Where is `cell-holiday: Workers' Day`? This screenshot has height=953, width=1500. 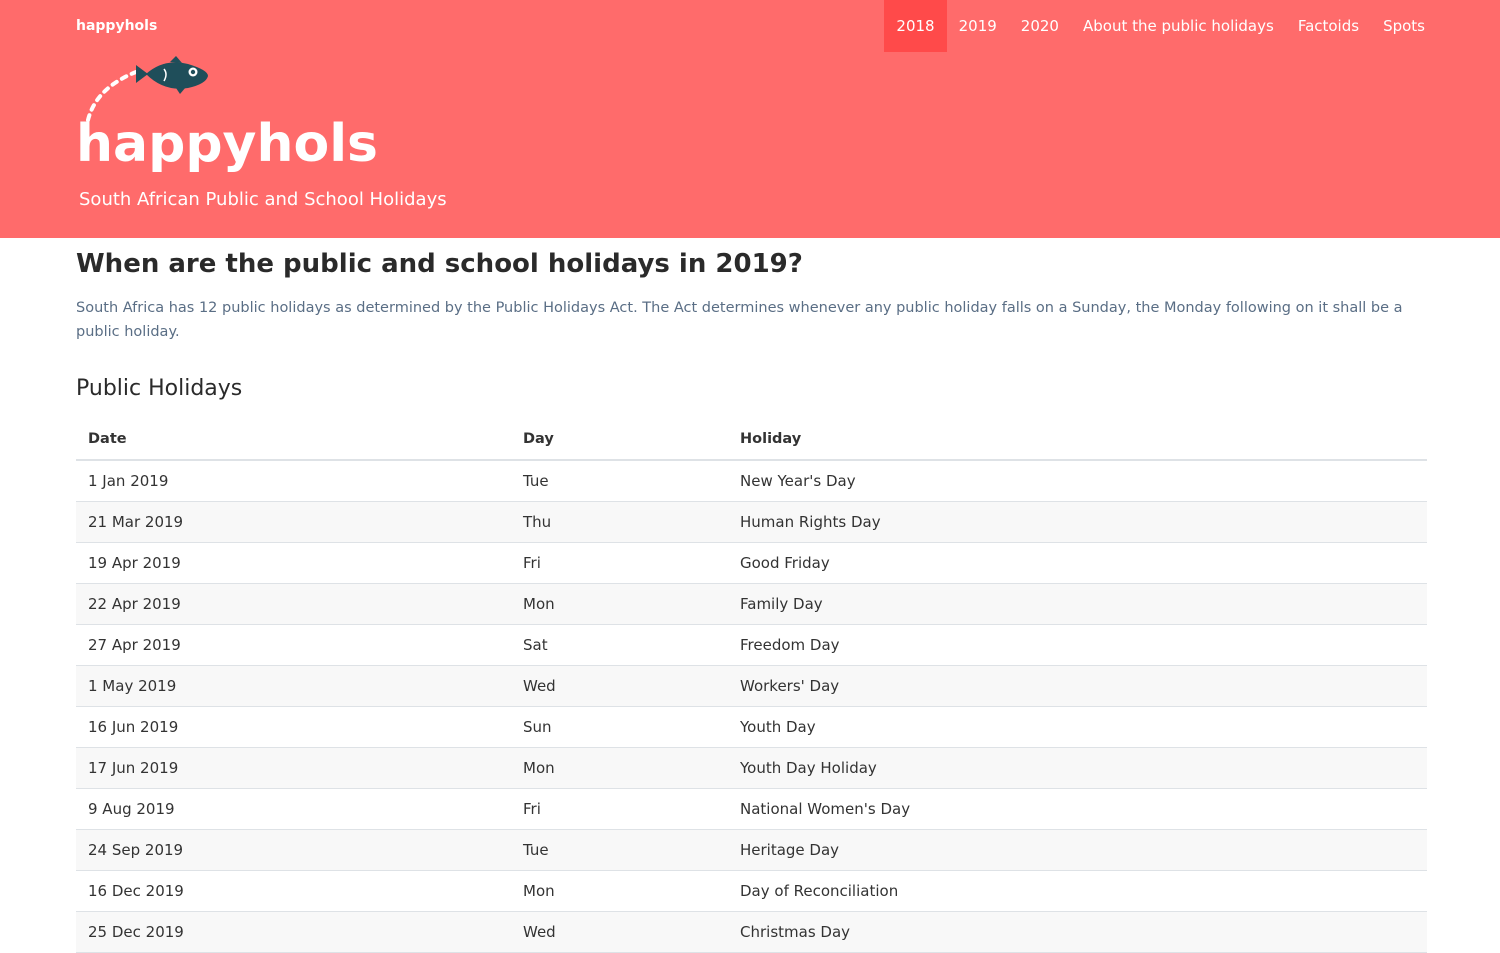 cell-holiday: Workers' Day is located at coordinates (1077, 686).